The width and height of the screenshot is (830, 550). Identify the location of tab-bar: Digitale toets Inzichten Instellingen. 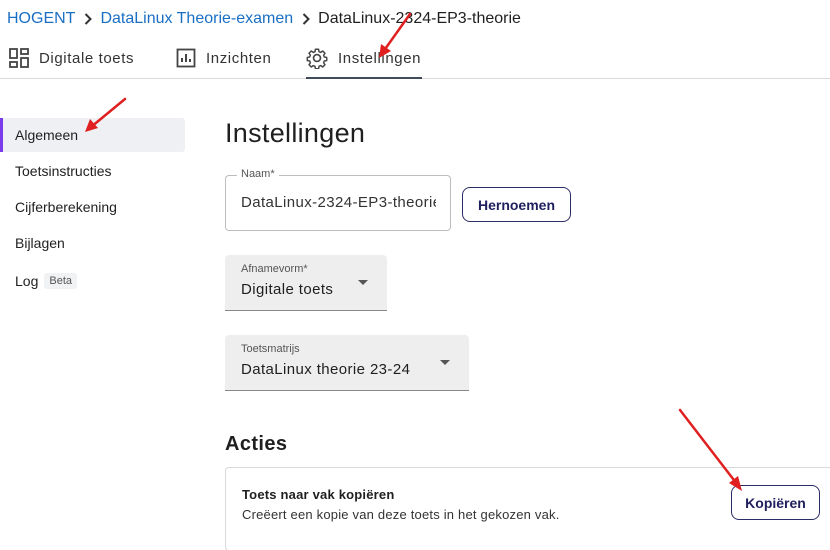
(415, 58).